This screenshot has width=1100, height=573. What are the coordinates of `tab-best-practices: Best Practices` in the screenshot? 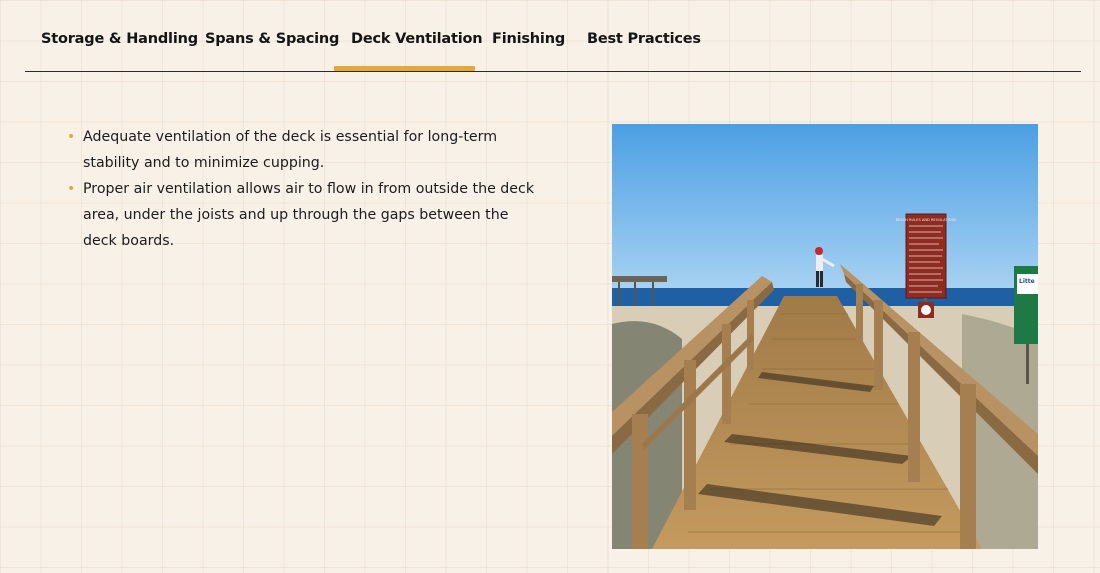 It's located at (644, 39).